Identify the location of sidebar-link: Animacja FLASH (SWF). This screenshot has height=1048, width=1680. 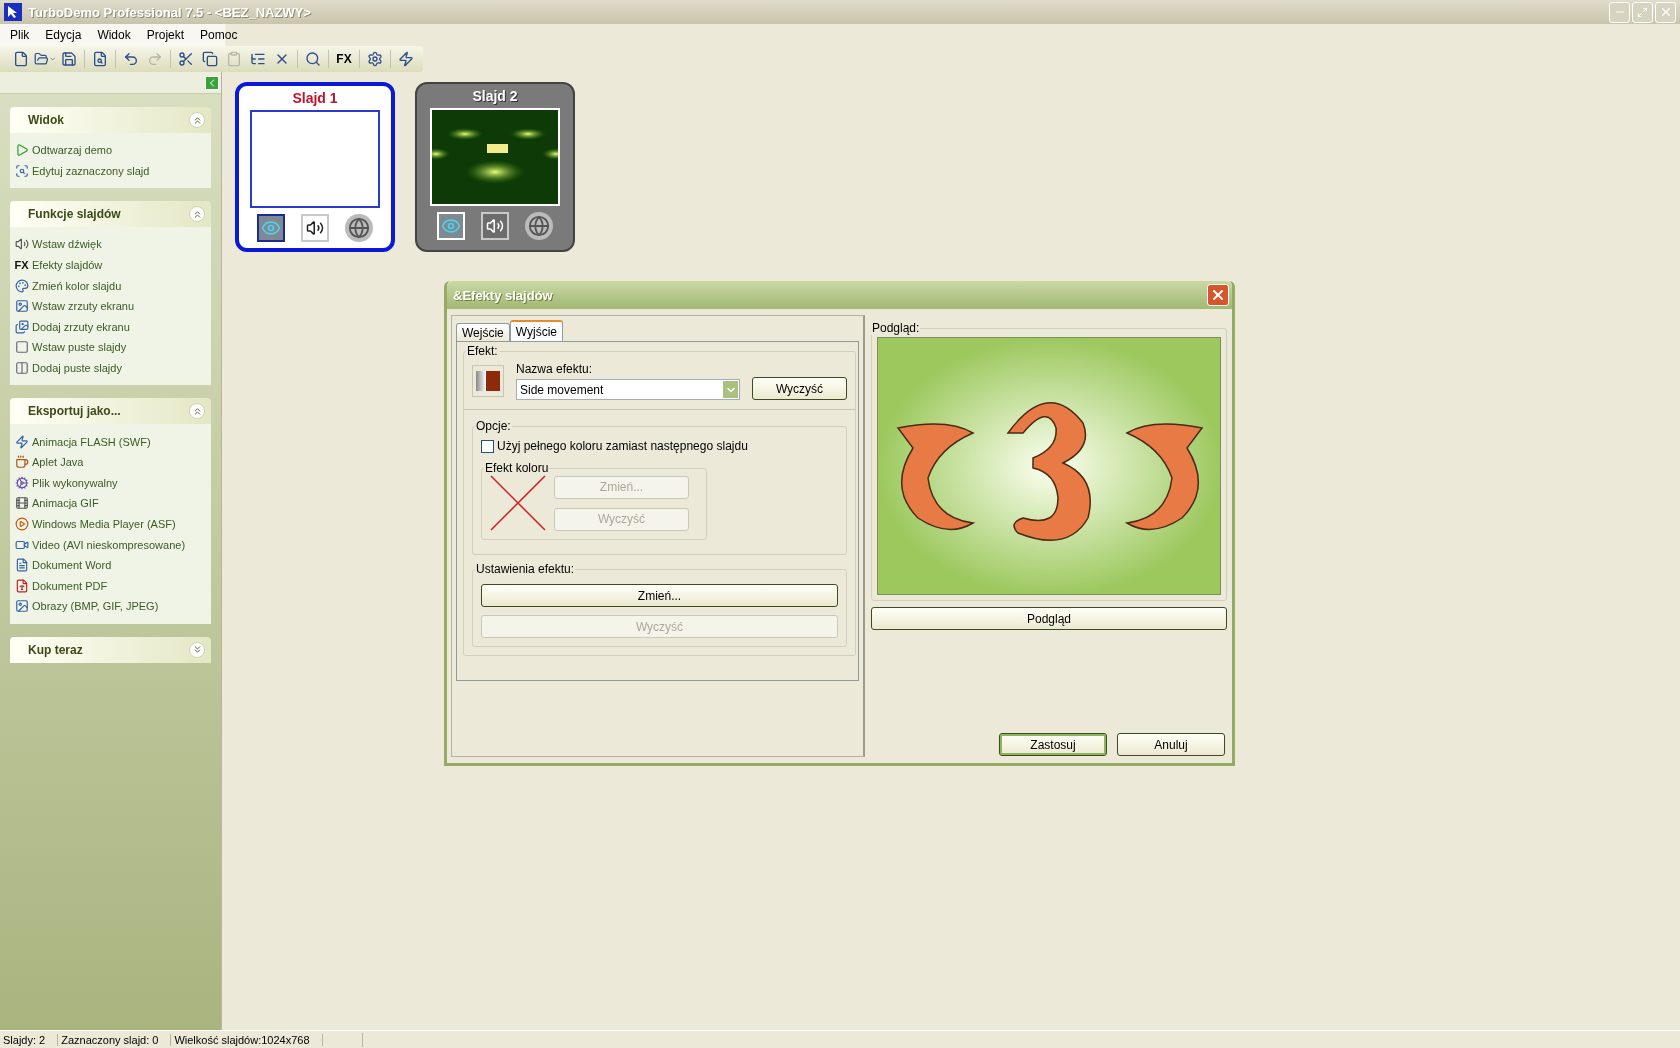
(91, 441).